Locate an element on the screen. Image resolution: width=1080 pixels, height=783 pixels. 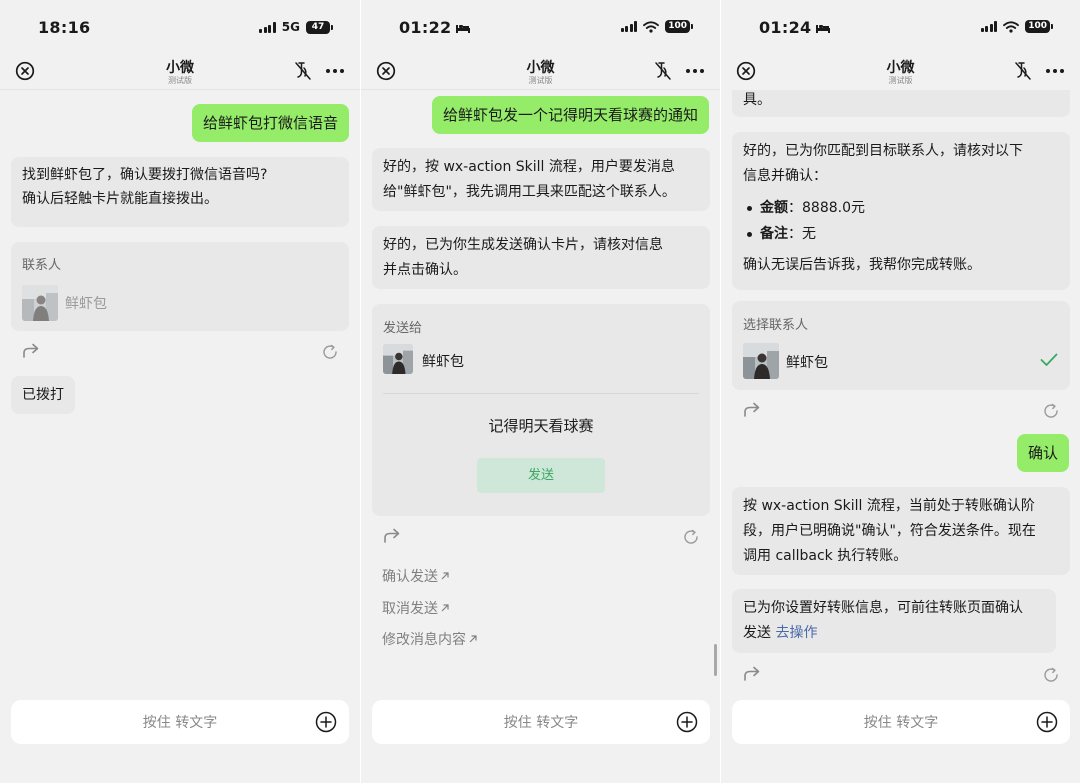
note-colon: ： is located at coordinates (795, 234).